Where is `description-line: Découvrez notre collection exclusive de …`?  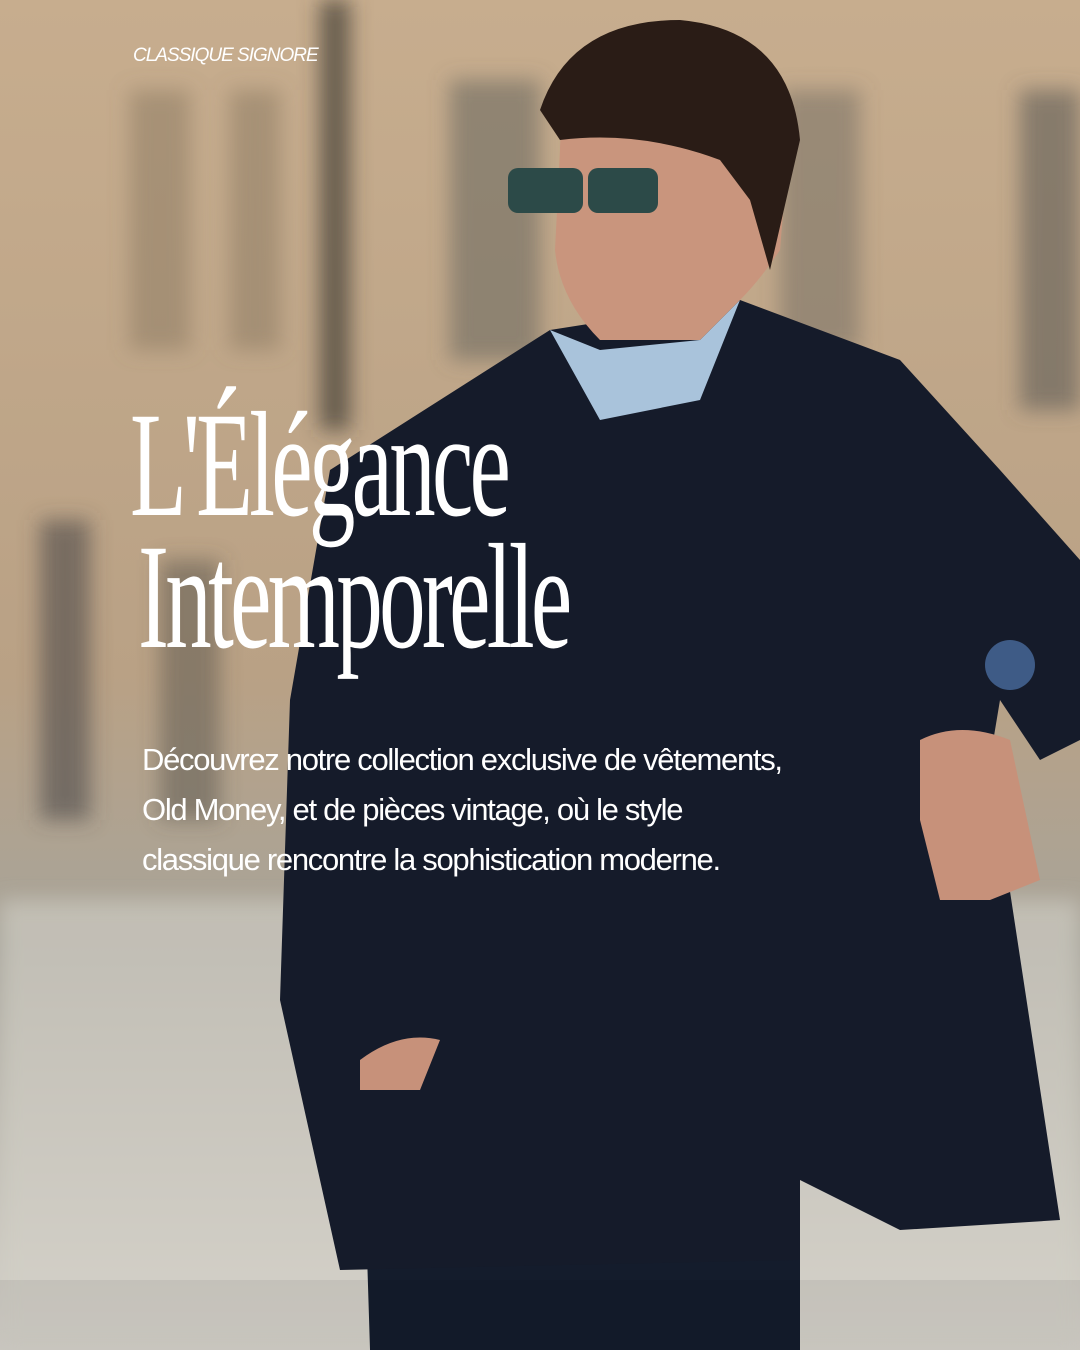
description-line: Découvrez notre collection exclusive de … is located at coordinates (462, 759).